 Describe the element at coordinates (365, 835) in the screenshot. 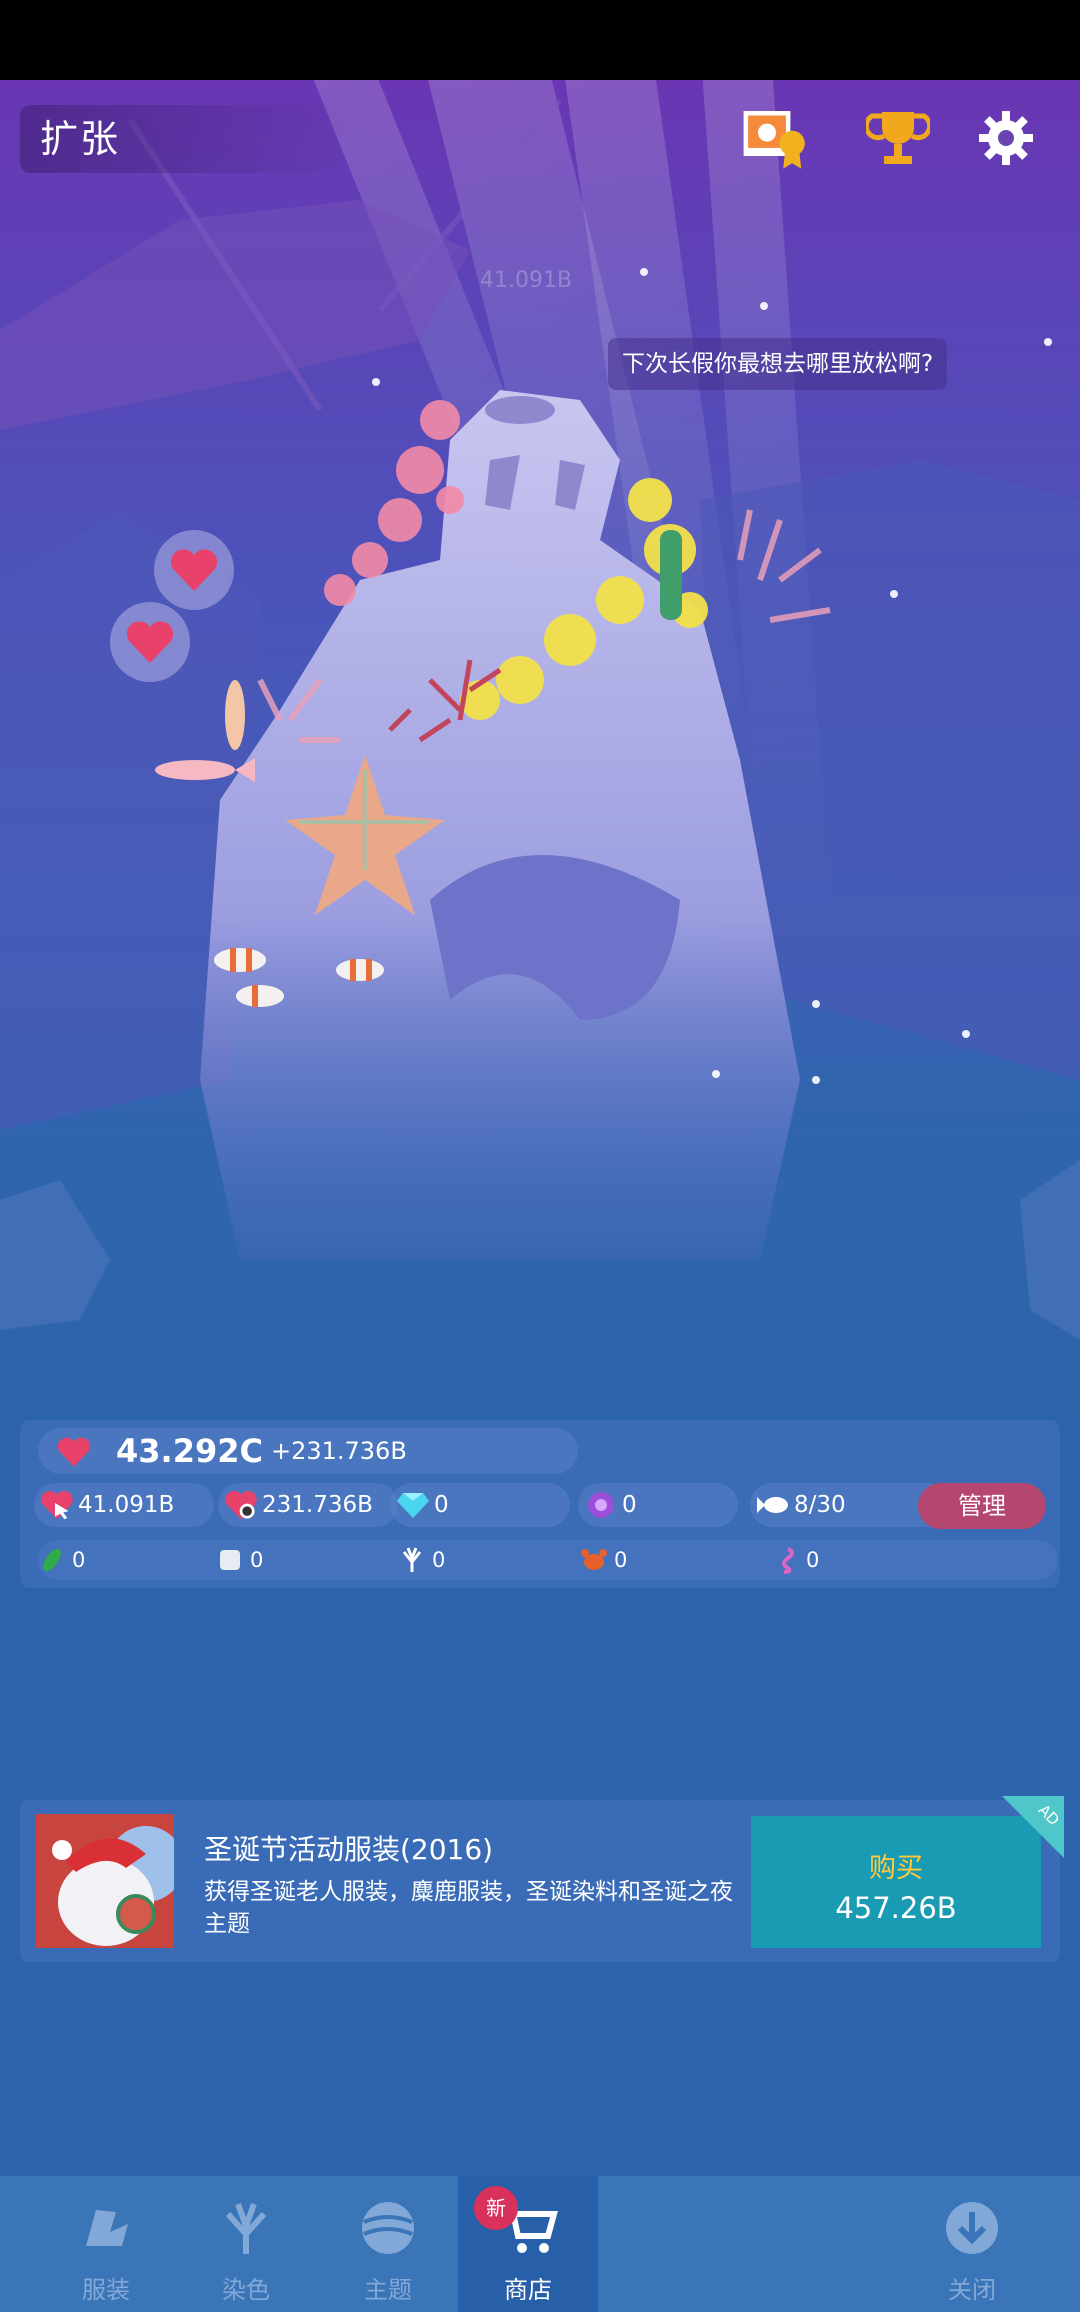

I see `starfish` at that location.